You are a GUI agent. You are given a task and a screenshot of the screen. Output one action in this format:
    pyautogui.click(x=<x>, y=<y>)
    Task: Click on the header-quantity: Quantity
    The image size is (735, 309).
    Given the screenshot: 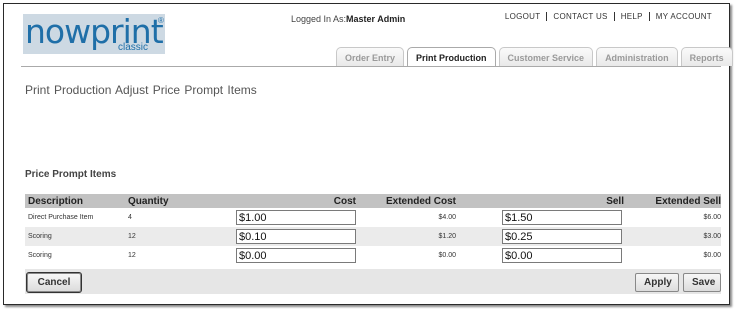 What is the action you would take?
    pyautogui.click(x=148, y=201)
    